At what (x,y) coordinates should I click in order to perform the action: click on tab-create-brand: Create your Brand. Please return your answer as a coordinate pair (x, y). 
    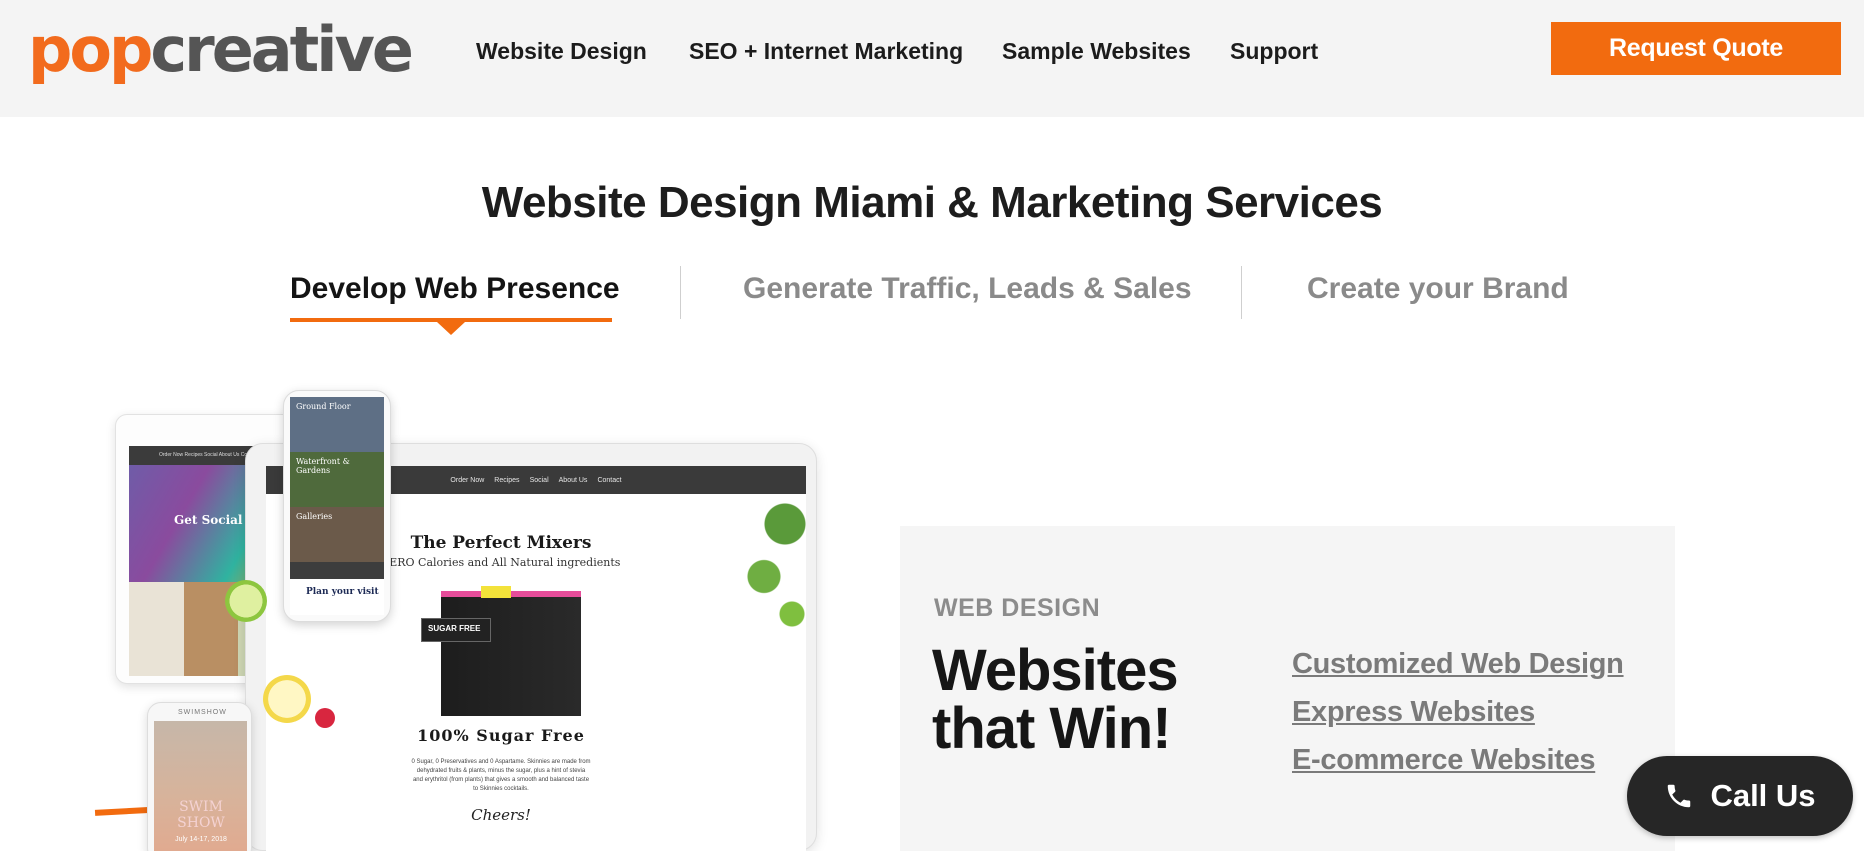
    Looking at the image, I should click on (1438, 289).